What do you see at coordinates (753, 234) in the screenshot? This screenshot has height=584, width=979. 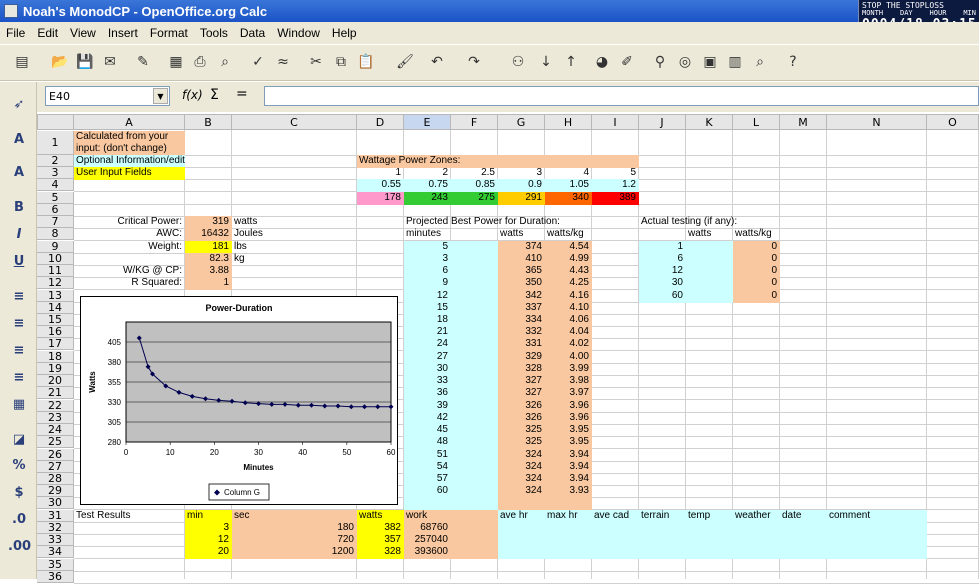 I see `actual-header: watts/kg` at bounding box center [753, 234].